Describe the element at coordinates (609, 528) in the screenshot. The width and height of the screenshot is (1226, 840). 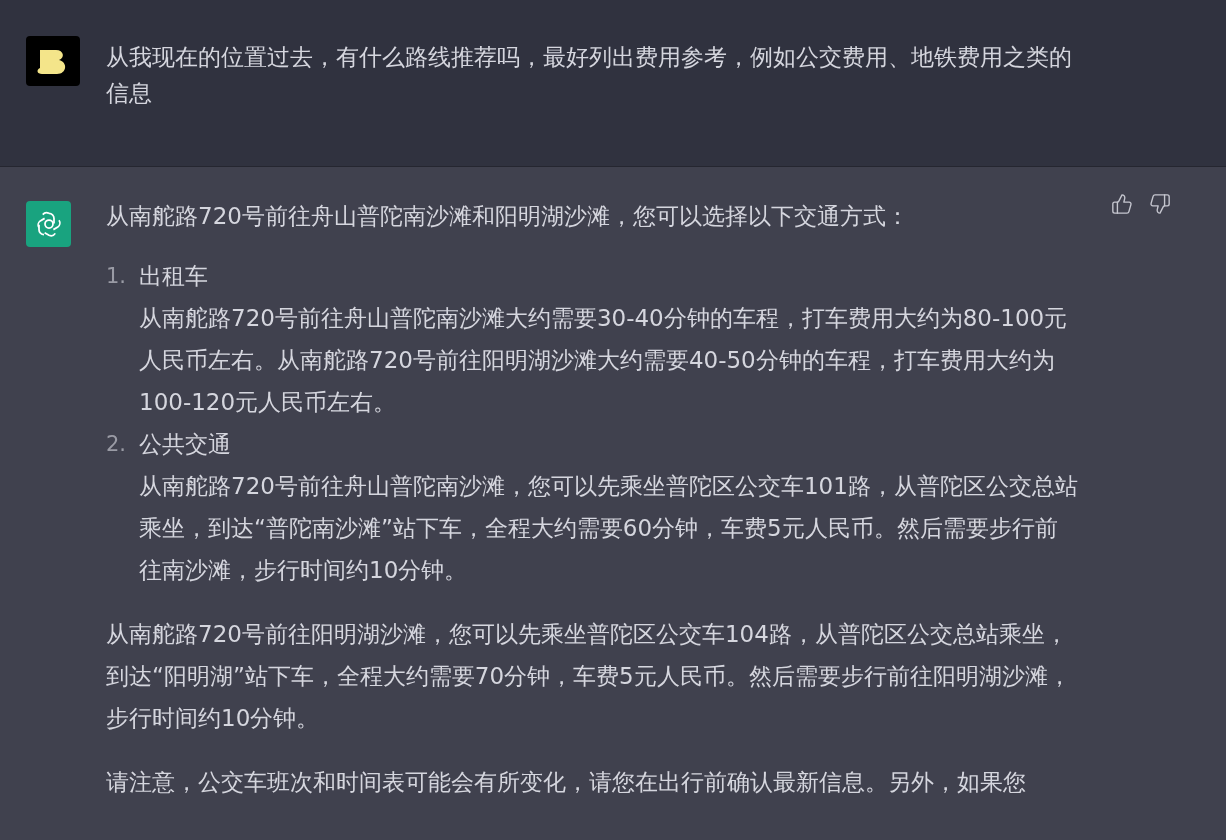
I see `list-item-text: 从南舵路720号前往舟山普陀南沙滩，您可以先乘坐普陀区公交车101路，从普陀区公交总站乘坐，到达“普陀南沙滩”站下车，全程大约需要60分钟，车费5元人民币。然后需要步行前往南沙滩，步行时间约10分钟。` at that location.